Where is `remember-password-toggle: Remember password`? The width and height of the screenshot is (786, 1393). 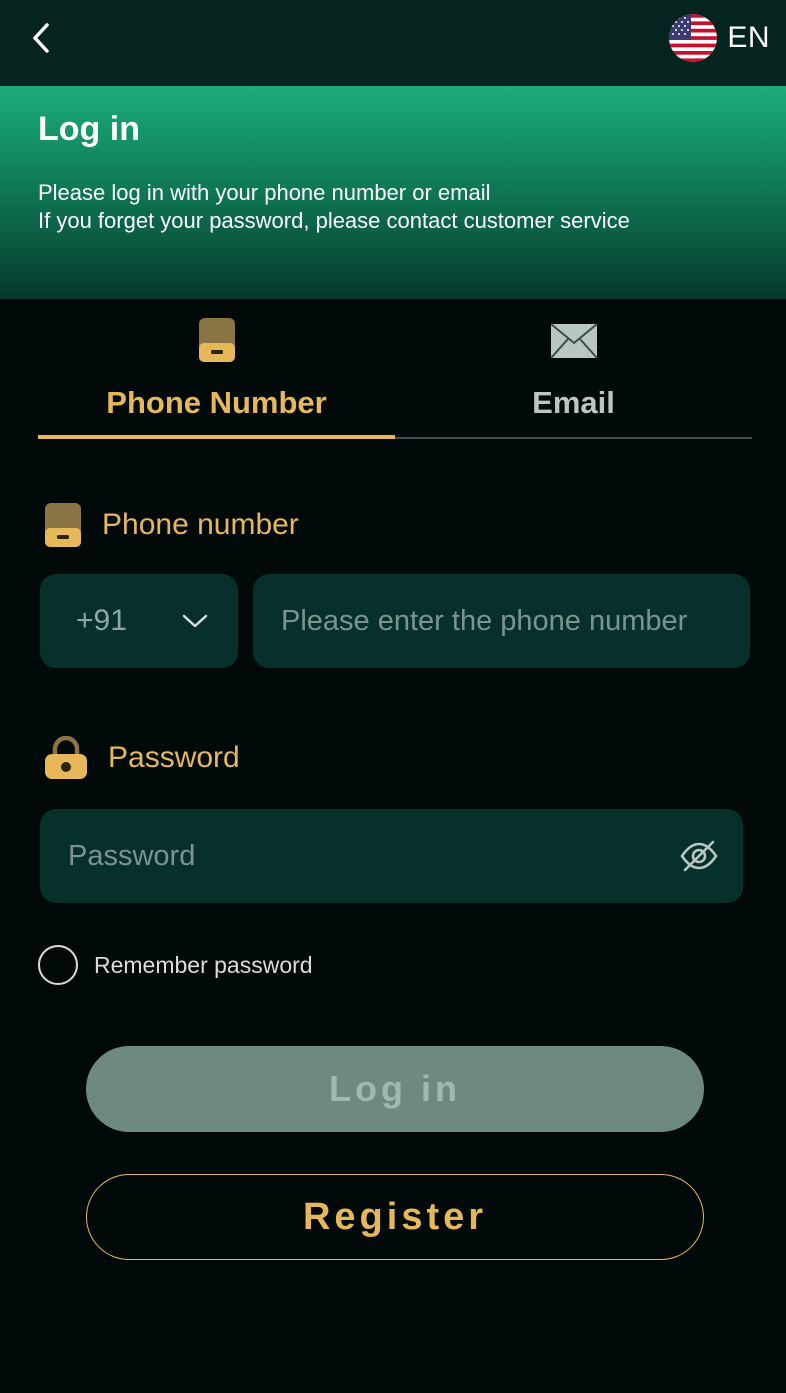 remember-password-toggle: Remember password is located at coordinates (175, 965).